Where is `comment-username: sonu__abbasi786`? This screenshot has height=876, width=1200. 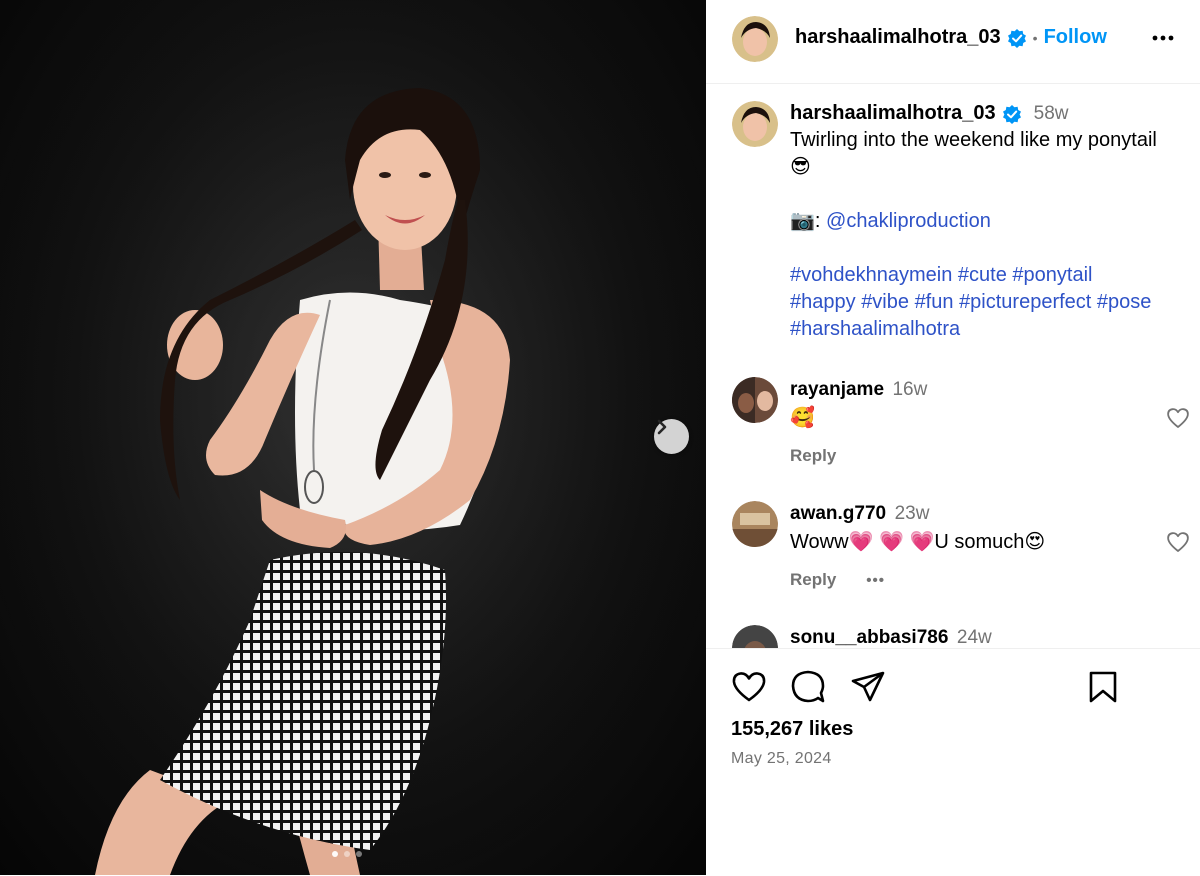 comment-username: sonu__abbasi786 is located at coordinates (869, 637).